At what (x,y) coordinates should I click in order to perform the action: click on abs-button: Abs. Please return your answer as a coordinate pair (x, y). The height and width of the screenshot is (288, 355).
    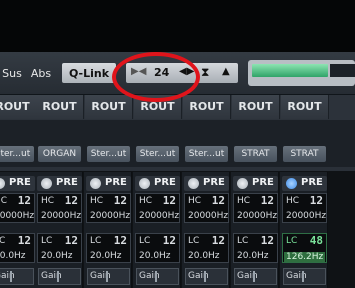
    Looking at the image, I should click on (41, 73).